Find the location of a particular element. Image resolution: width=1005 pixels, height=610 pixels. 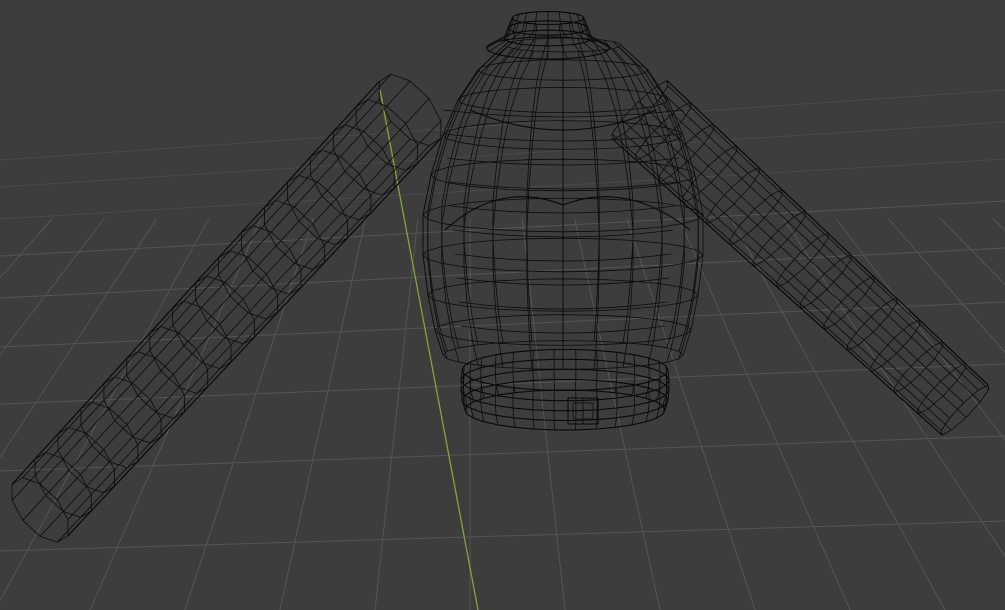

y-axis-line is located at coordinates (429, 349).